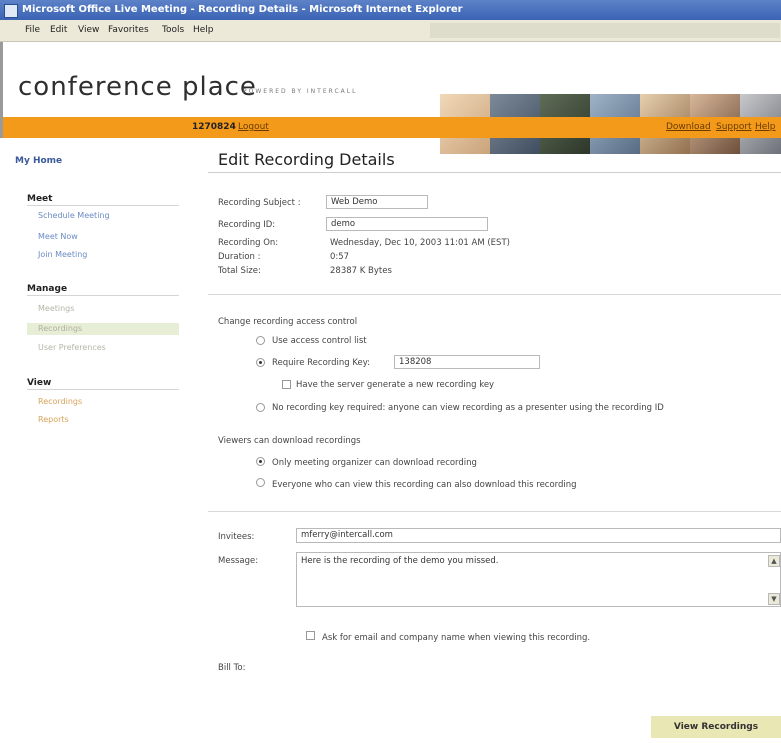 Image resolution: width=781 pixels, height=743 pixels. What do you see at coordinates (239, 257) in the screenshot?
I see `duration-label: Duration :` at bounding box center [239, 257].